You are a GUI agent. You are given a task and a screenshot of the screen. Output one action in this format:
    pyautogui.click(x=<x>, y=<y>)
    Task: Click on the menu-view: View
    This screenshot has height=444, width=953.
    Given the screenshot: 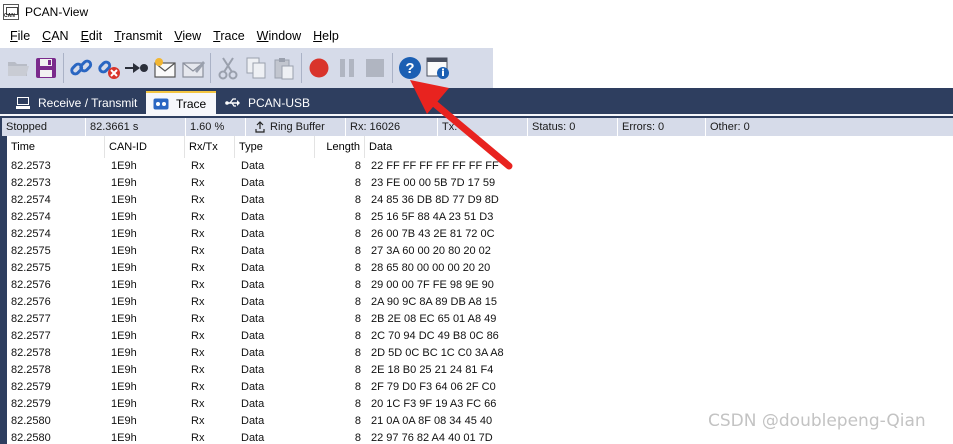 What is the action you would take?
    pyautogui.click(x=187, y=36)
    